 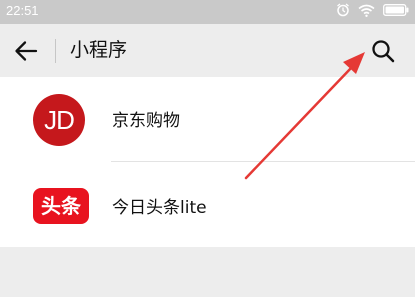 I want to click on status-time: 22:51, so click(x=22, y=10).